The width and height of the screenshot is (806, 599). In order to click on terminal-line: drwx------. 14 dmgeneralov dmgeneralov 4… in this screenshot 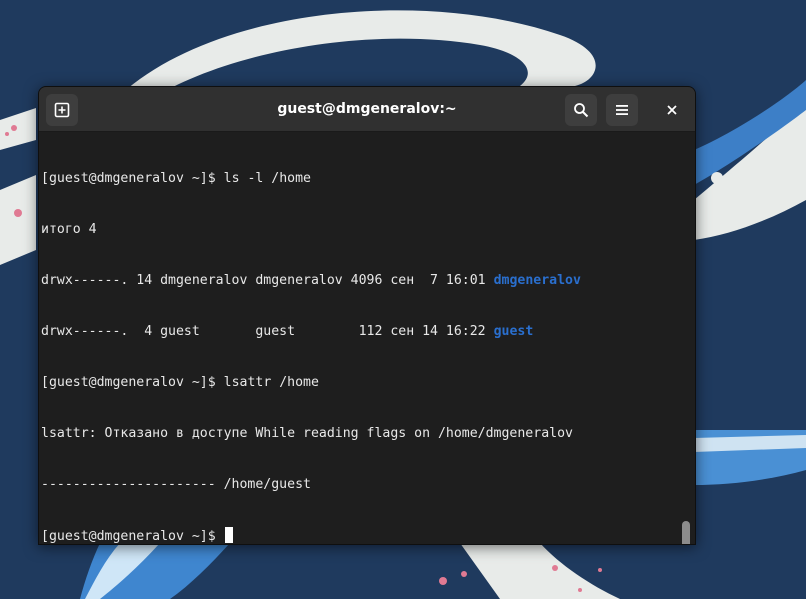, I will do `click(368, 280)`.